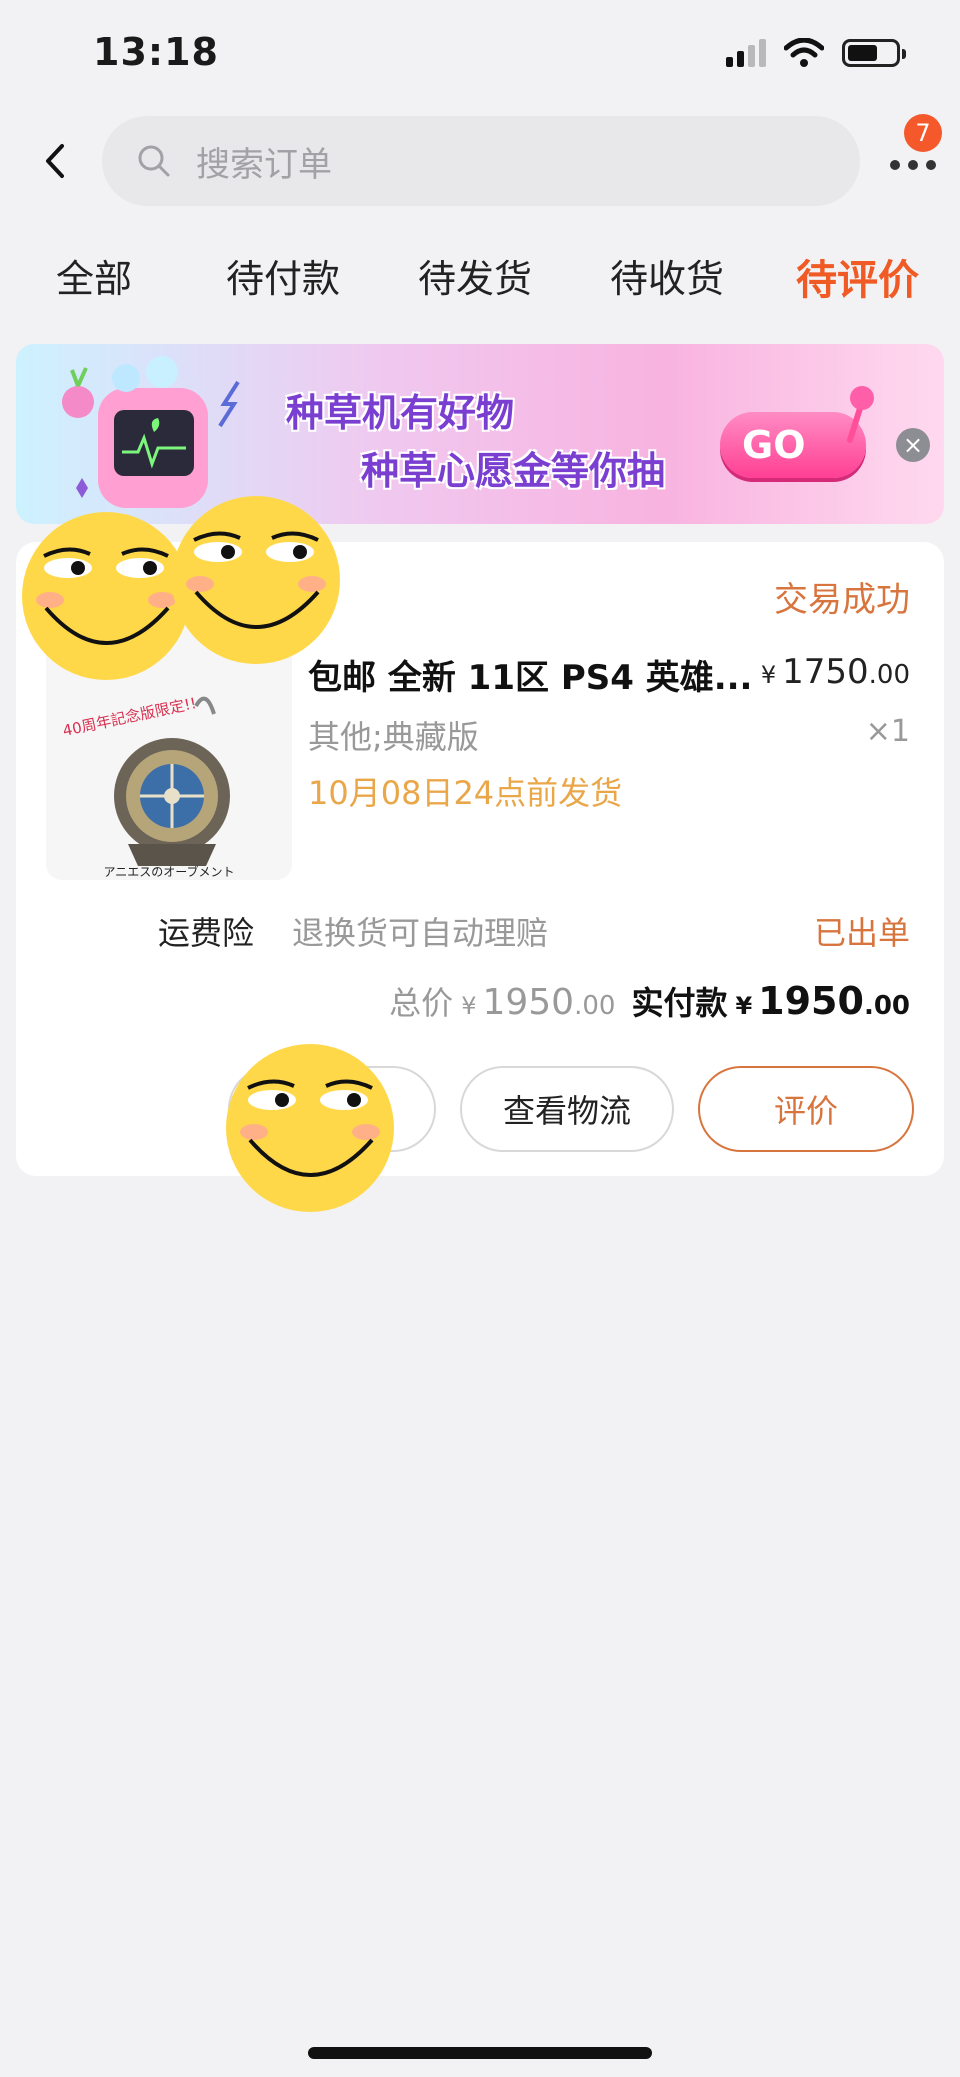 This screenshot has height=2077, width=960. Describe the element at coordinates (154, 161) in the screenshot. I see `search-icon` at that location.